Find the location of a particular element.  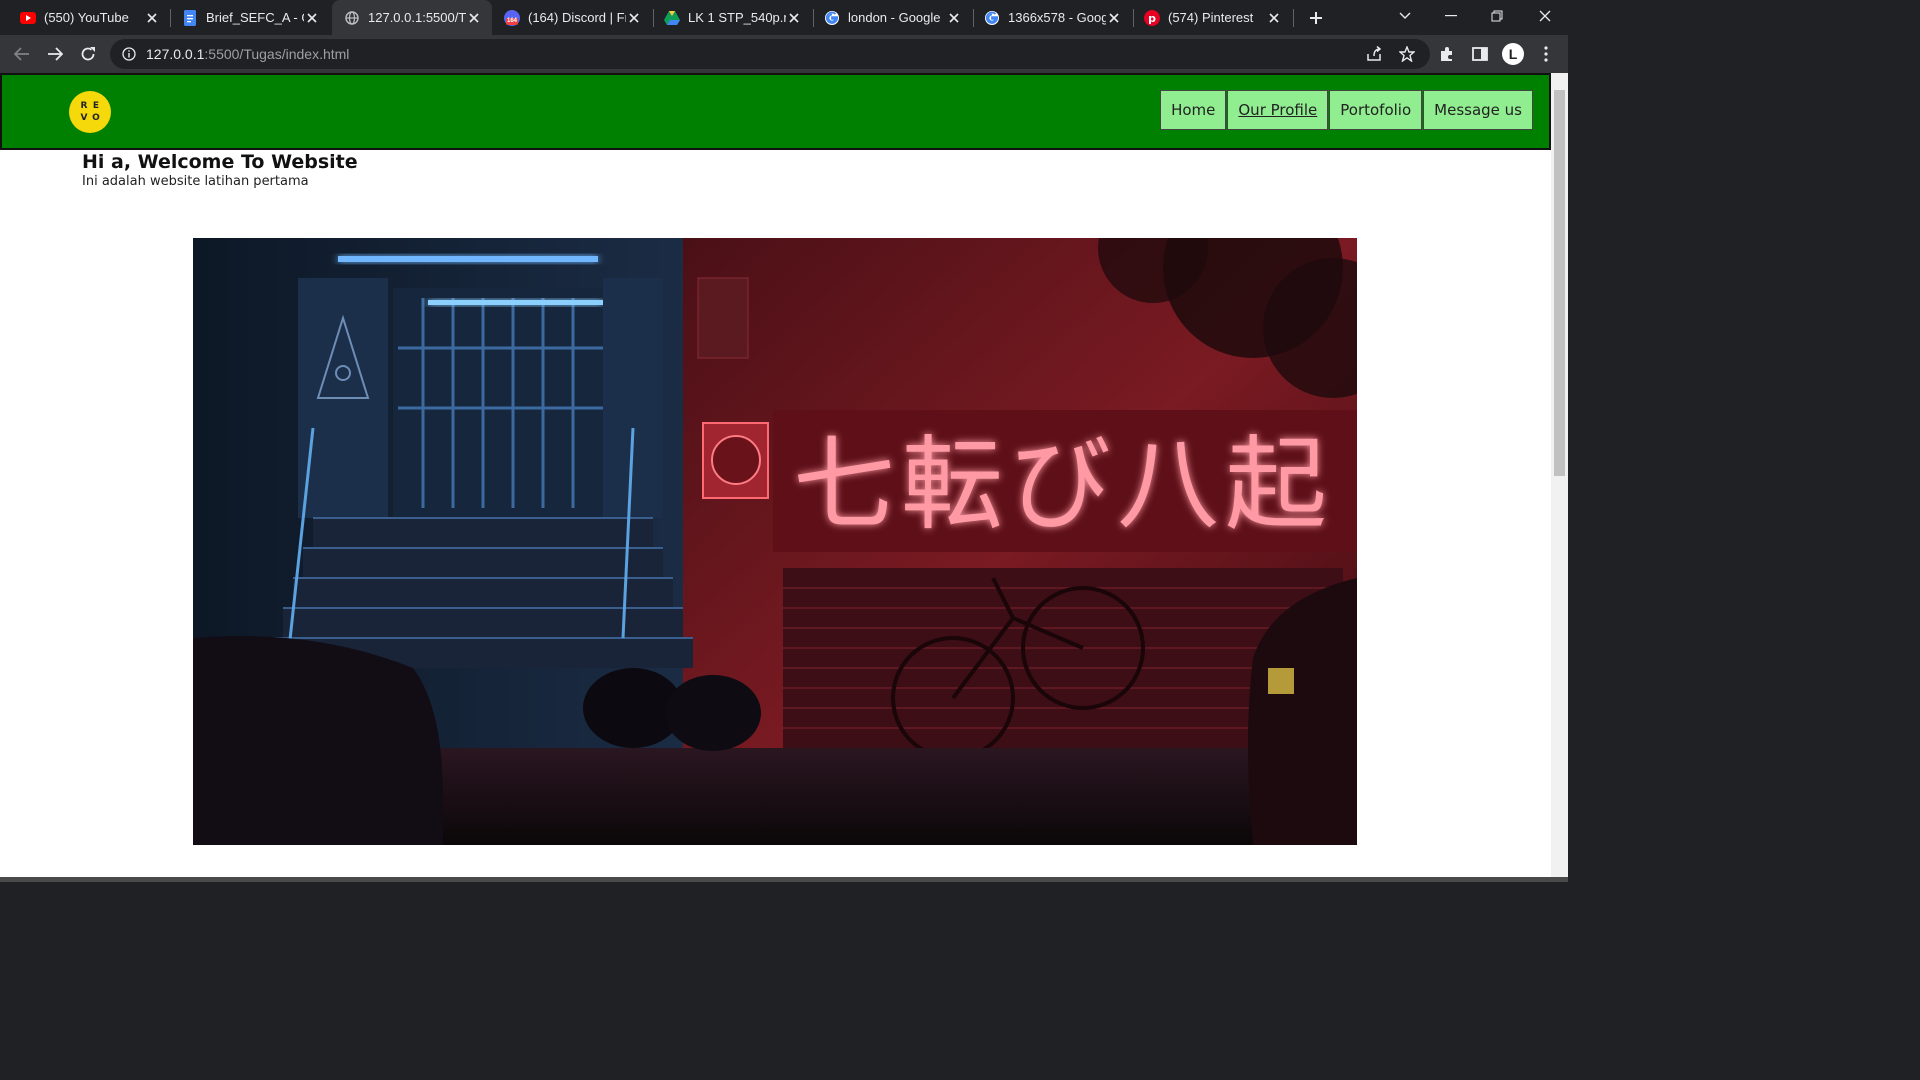

reload-button is located at coordinates (88, 54).